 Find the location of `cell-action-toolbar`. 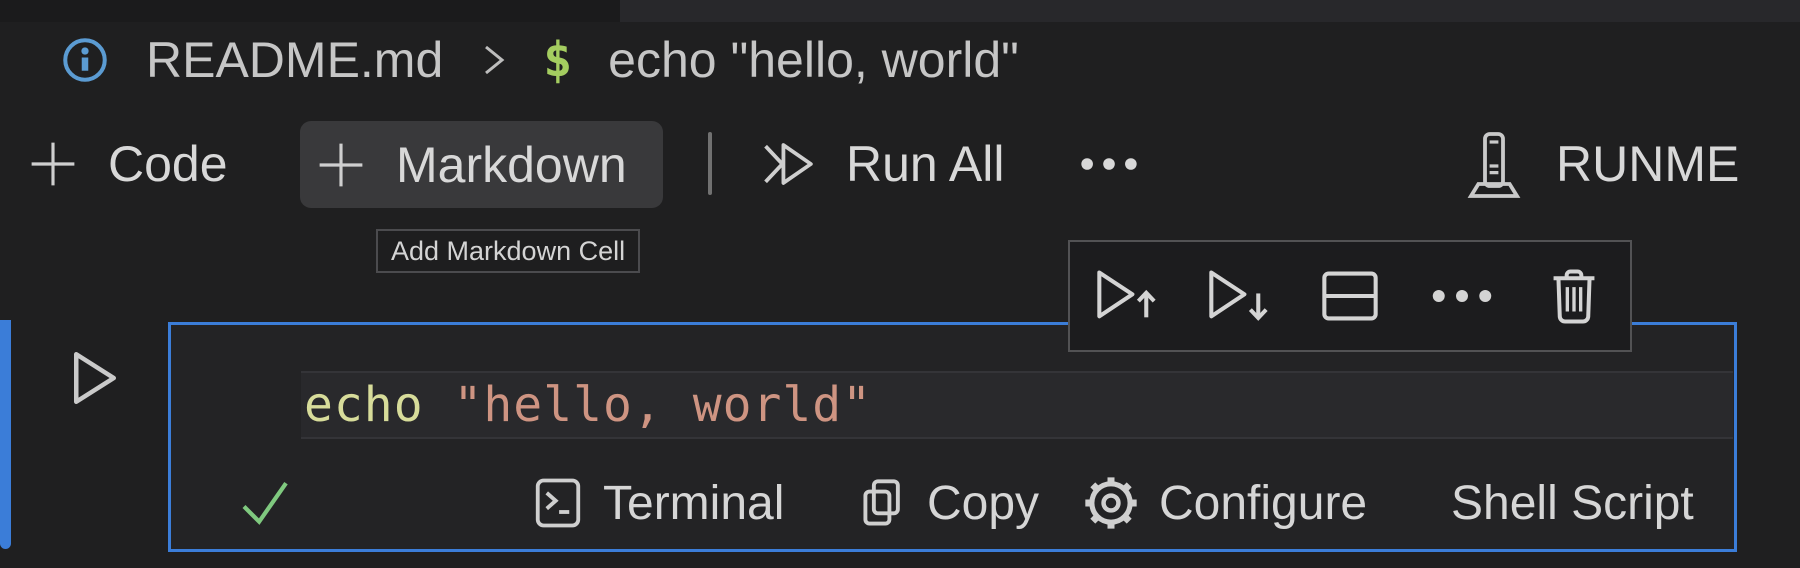

cell-action-toolbar is located at coordinates (1350, 296).